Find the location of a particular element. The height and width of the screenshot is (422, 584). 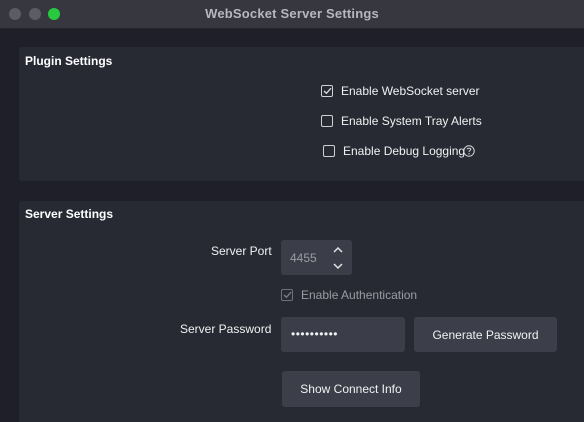

server-port-spinbox: 4455 is located at coordinates (316, 257).